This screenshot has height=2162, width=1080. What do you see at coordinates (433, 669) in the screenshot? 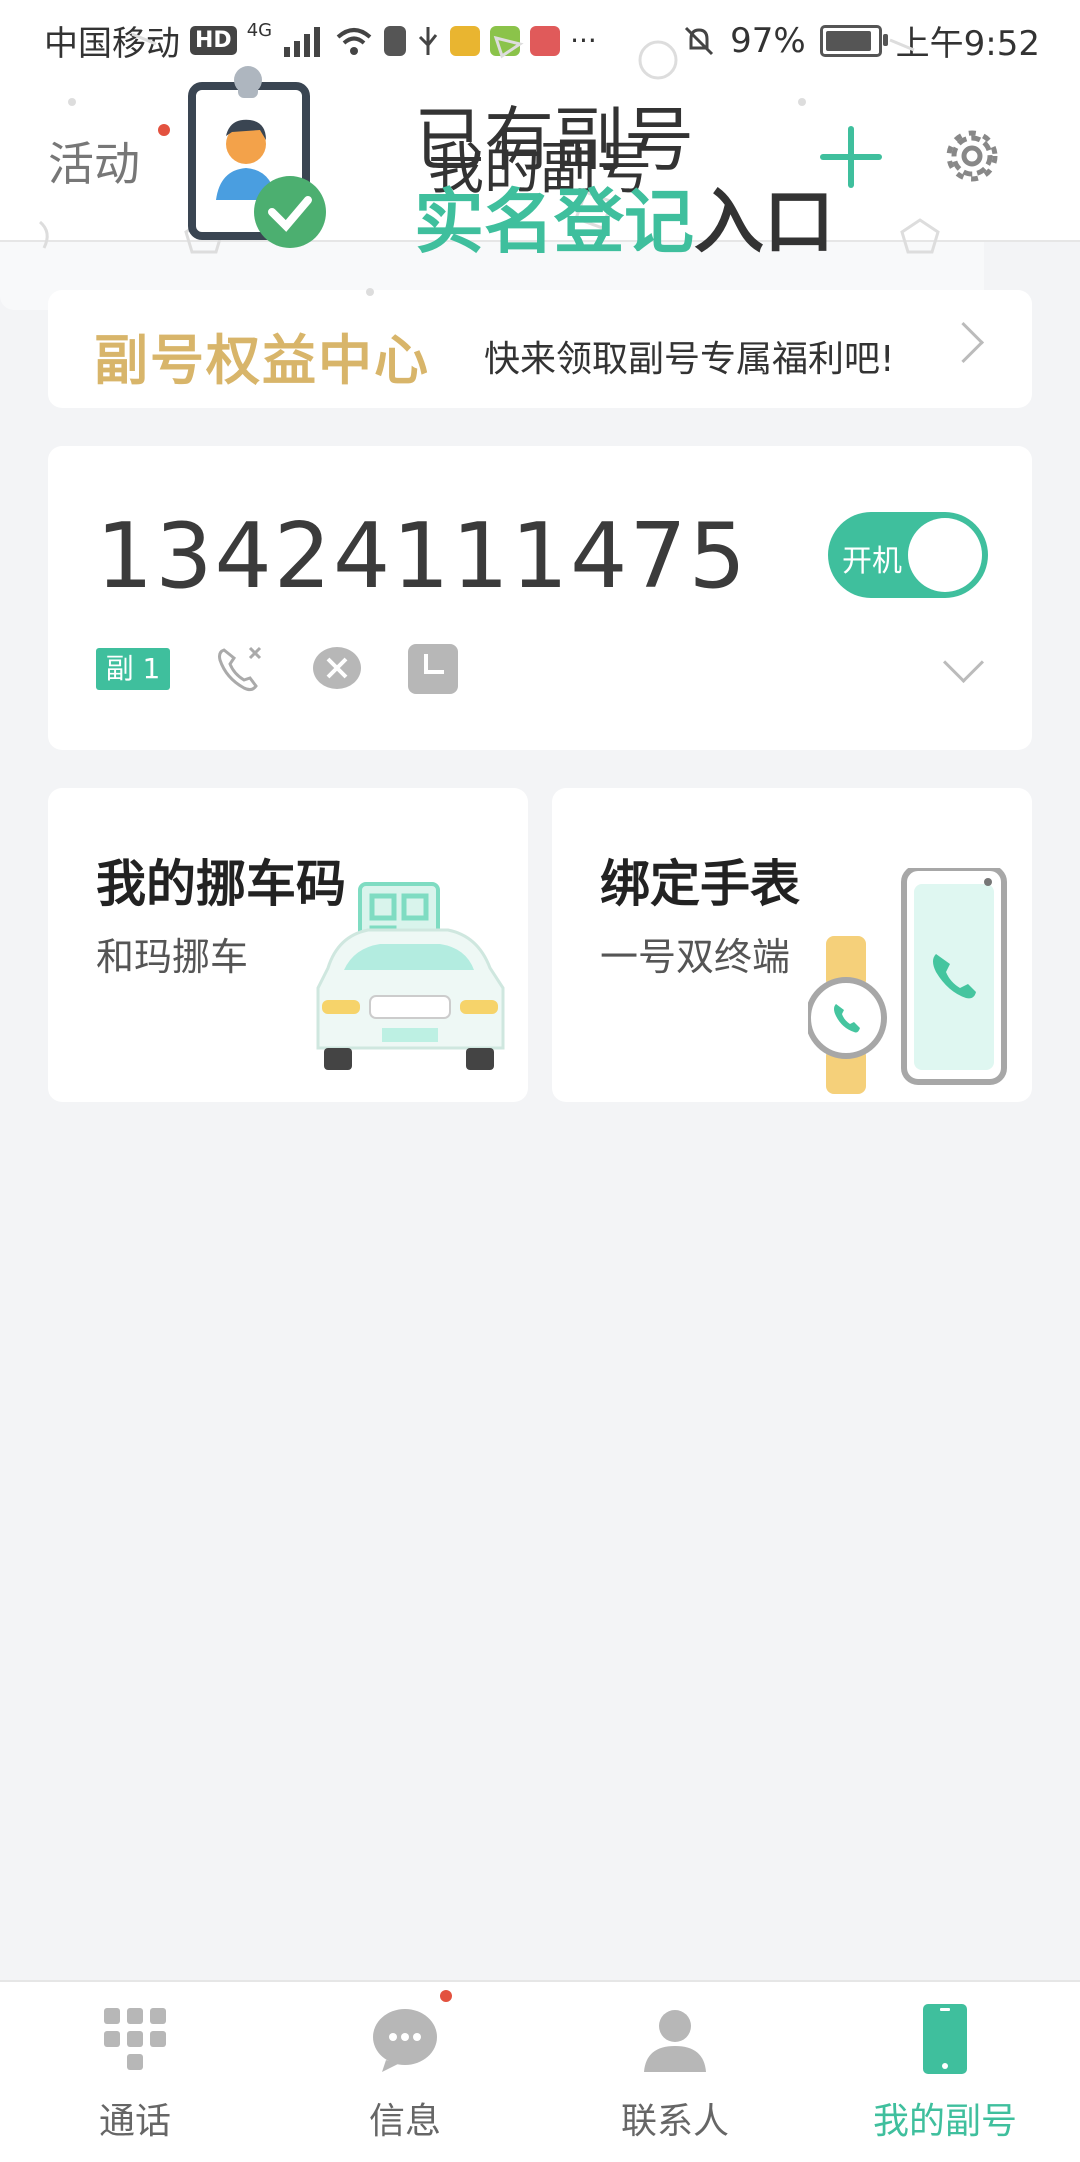
I see `clock-icon` at bounding box center [433, 669].